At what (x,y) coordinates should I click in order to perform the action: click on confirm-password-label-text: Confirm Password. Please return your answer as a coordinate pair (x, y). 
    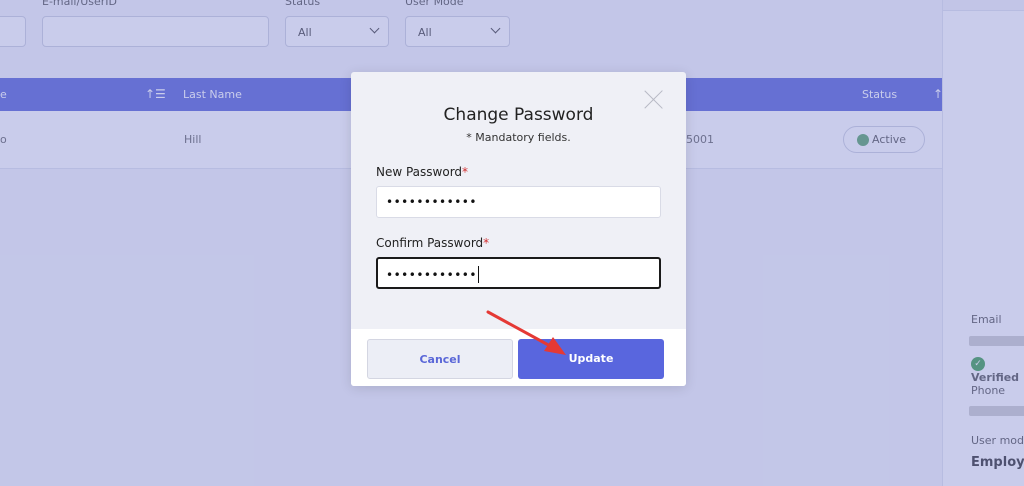
    Looking at the image, I should click on (430, 243).